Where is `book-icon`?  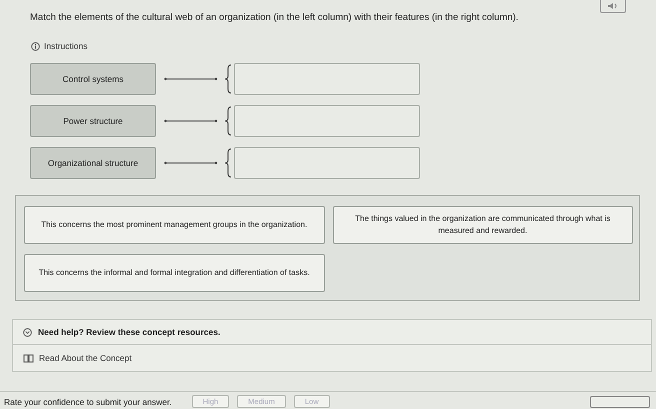
book-icon is located at coordinates (28, 358).